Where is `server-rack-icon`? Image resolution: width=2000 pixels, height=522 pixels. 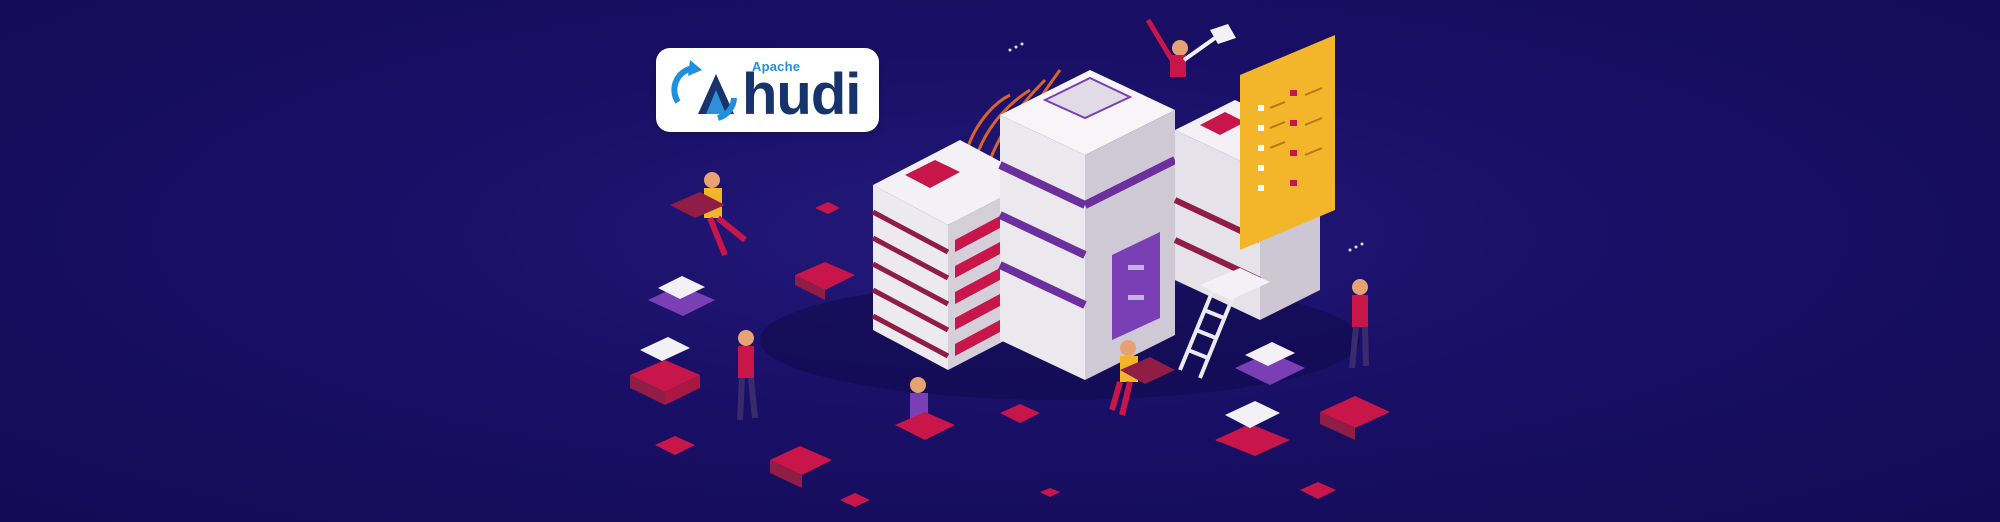 server-rack-icon is located at coordinates (1087, 225).